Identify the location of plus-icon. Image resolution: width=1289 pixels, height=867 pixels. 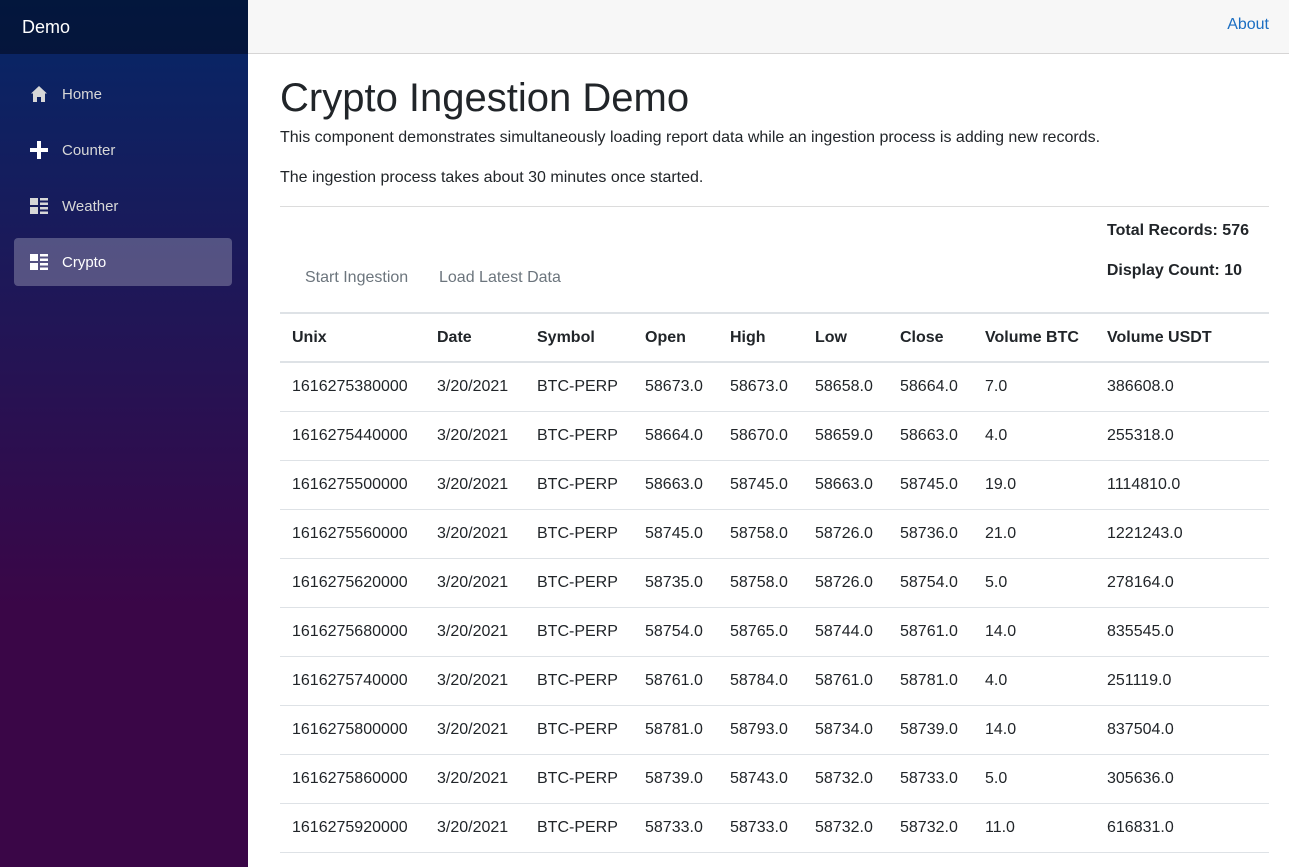
(39, 150).